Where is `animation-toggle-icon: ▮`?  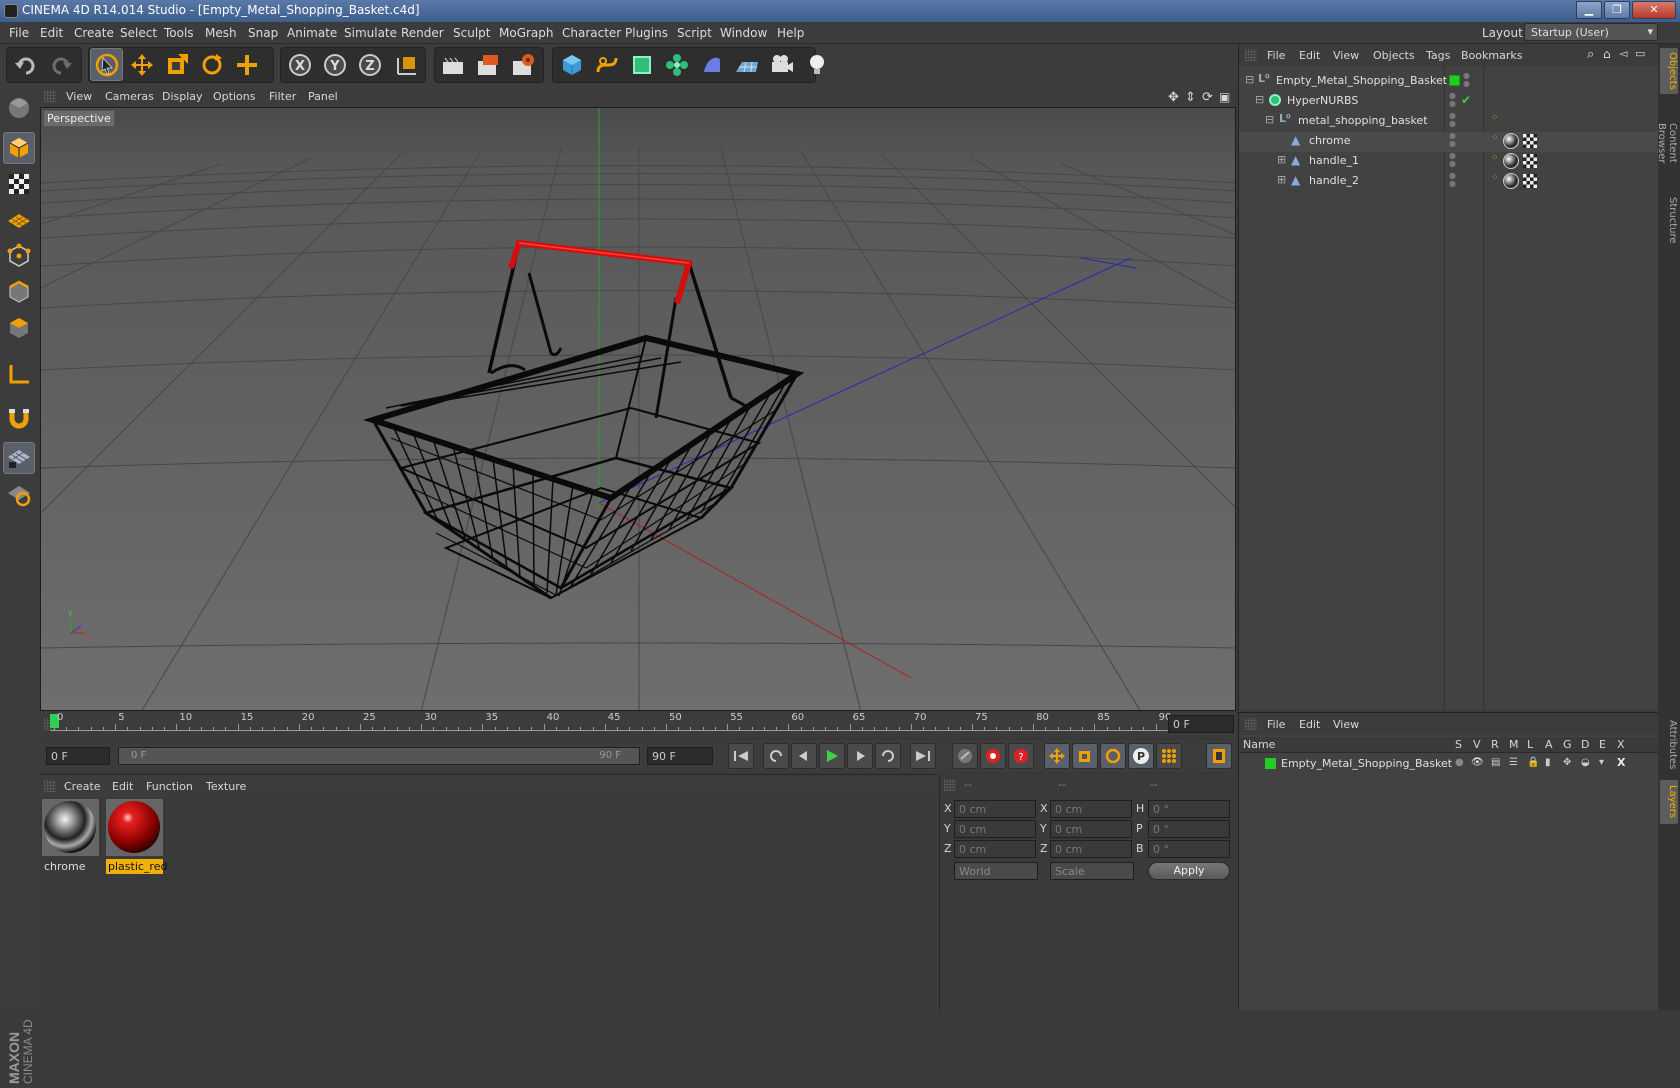
animation-toggle-icon: ▮ is located at coordinates (1548, 762).